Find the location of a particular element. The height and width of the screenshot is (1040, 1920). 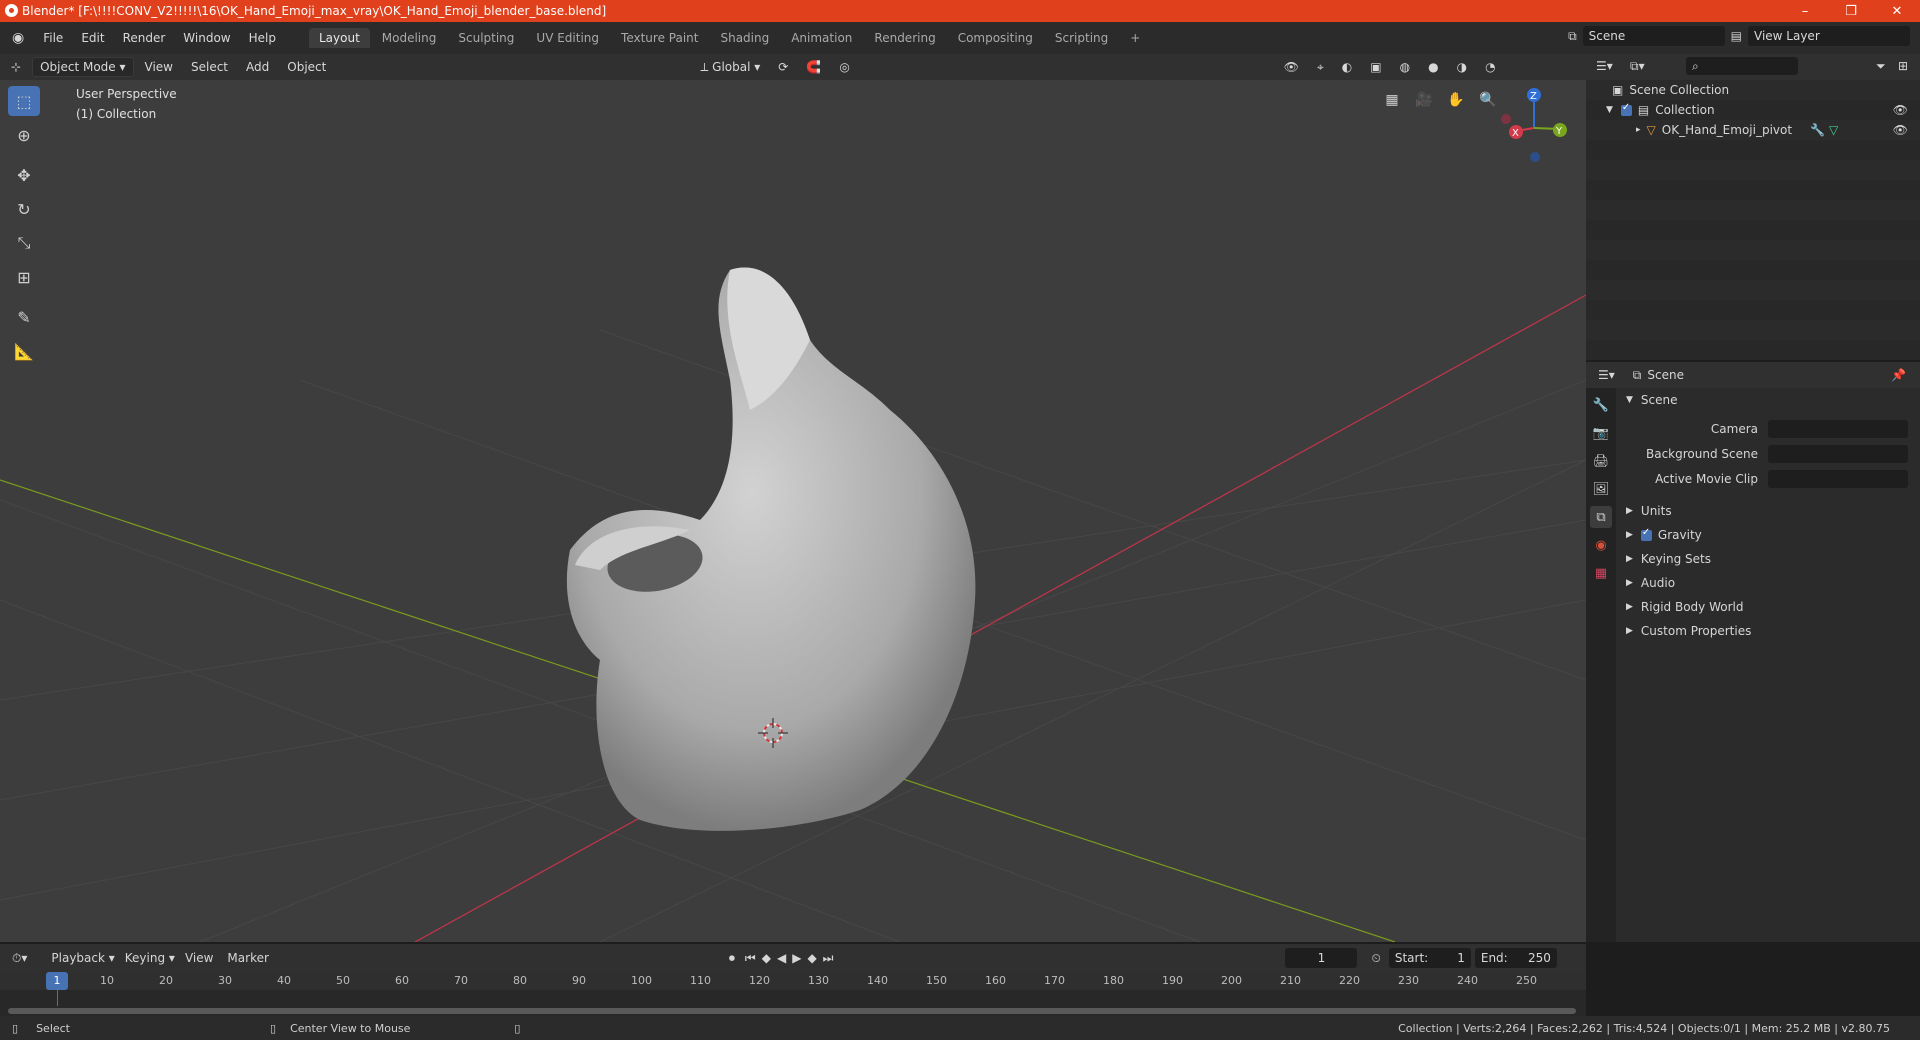

pan-hand-icon: ✋ is located at coordinates (1456, 100).